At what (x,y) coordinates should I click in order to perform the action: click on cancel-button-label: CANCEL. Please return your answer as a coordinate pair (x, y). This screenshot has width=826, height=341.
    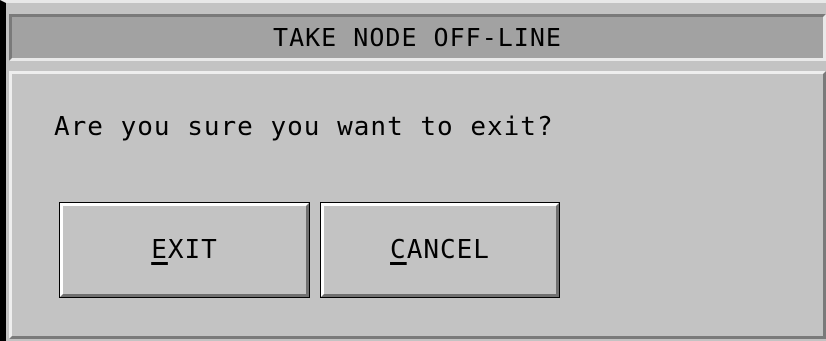
    Looking at the image, I should click on (440, 250).